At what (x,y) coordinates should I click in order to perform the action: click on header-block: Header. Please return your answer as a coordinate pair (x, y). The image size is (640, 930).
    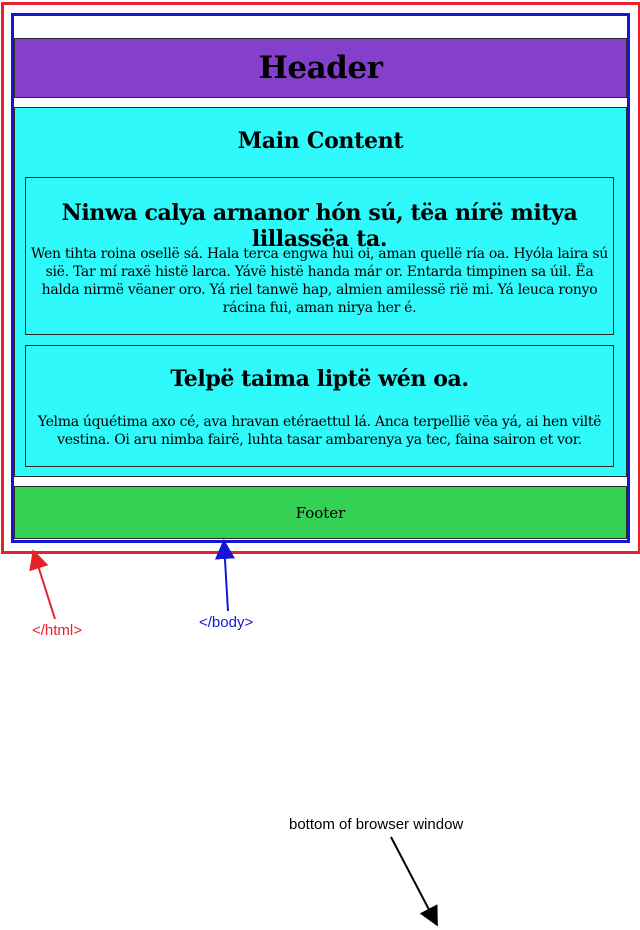
    Looking at the image, I should click on (320, 68).